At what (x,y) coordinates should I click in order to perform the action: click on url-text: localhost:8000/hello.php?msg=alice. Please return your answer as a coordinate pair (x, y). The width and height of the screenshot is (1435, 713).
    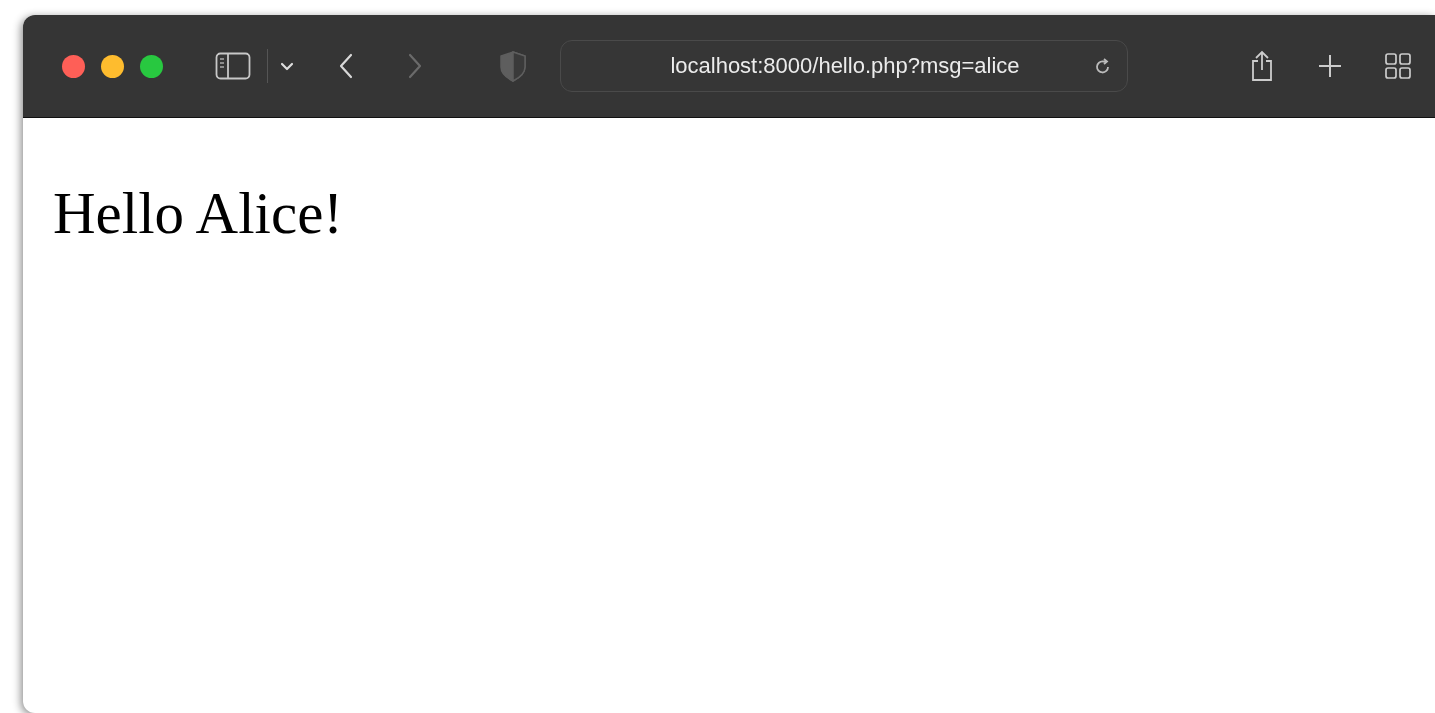
    Looking at the image, I should click on (845, 66).